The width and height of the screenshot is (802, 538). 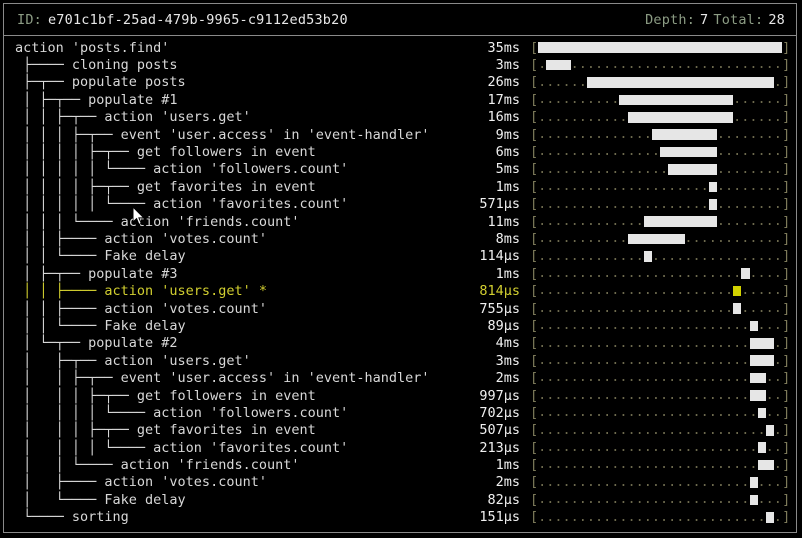 What do you see at coordinates (499, 395) in the screenshot?
I see `trace-row-duration: 997µs` at bounding box center [499, 395].